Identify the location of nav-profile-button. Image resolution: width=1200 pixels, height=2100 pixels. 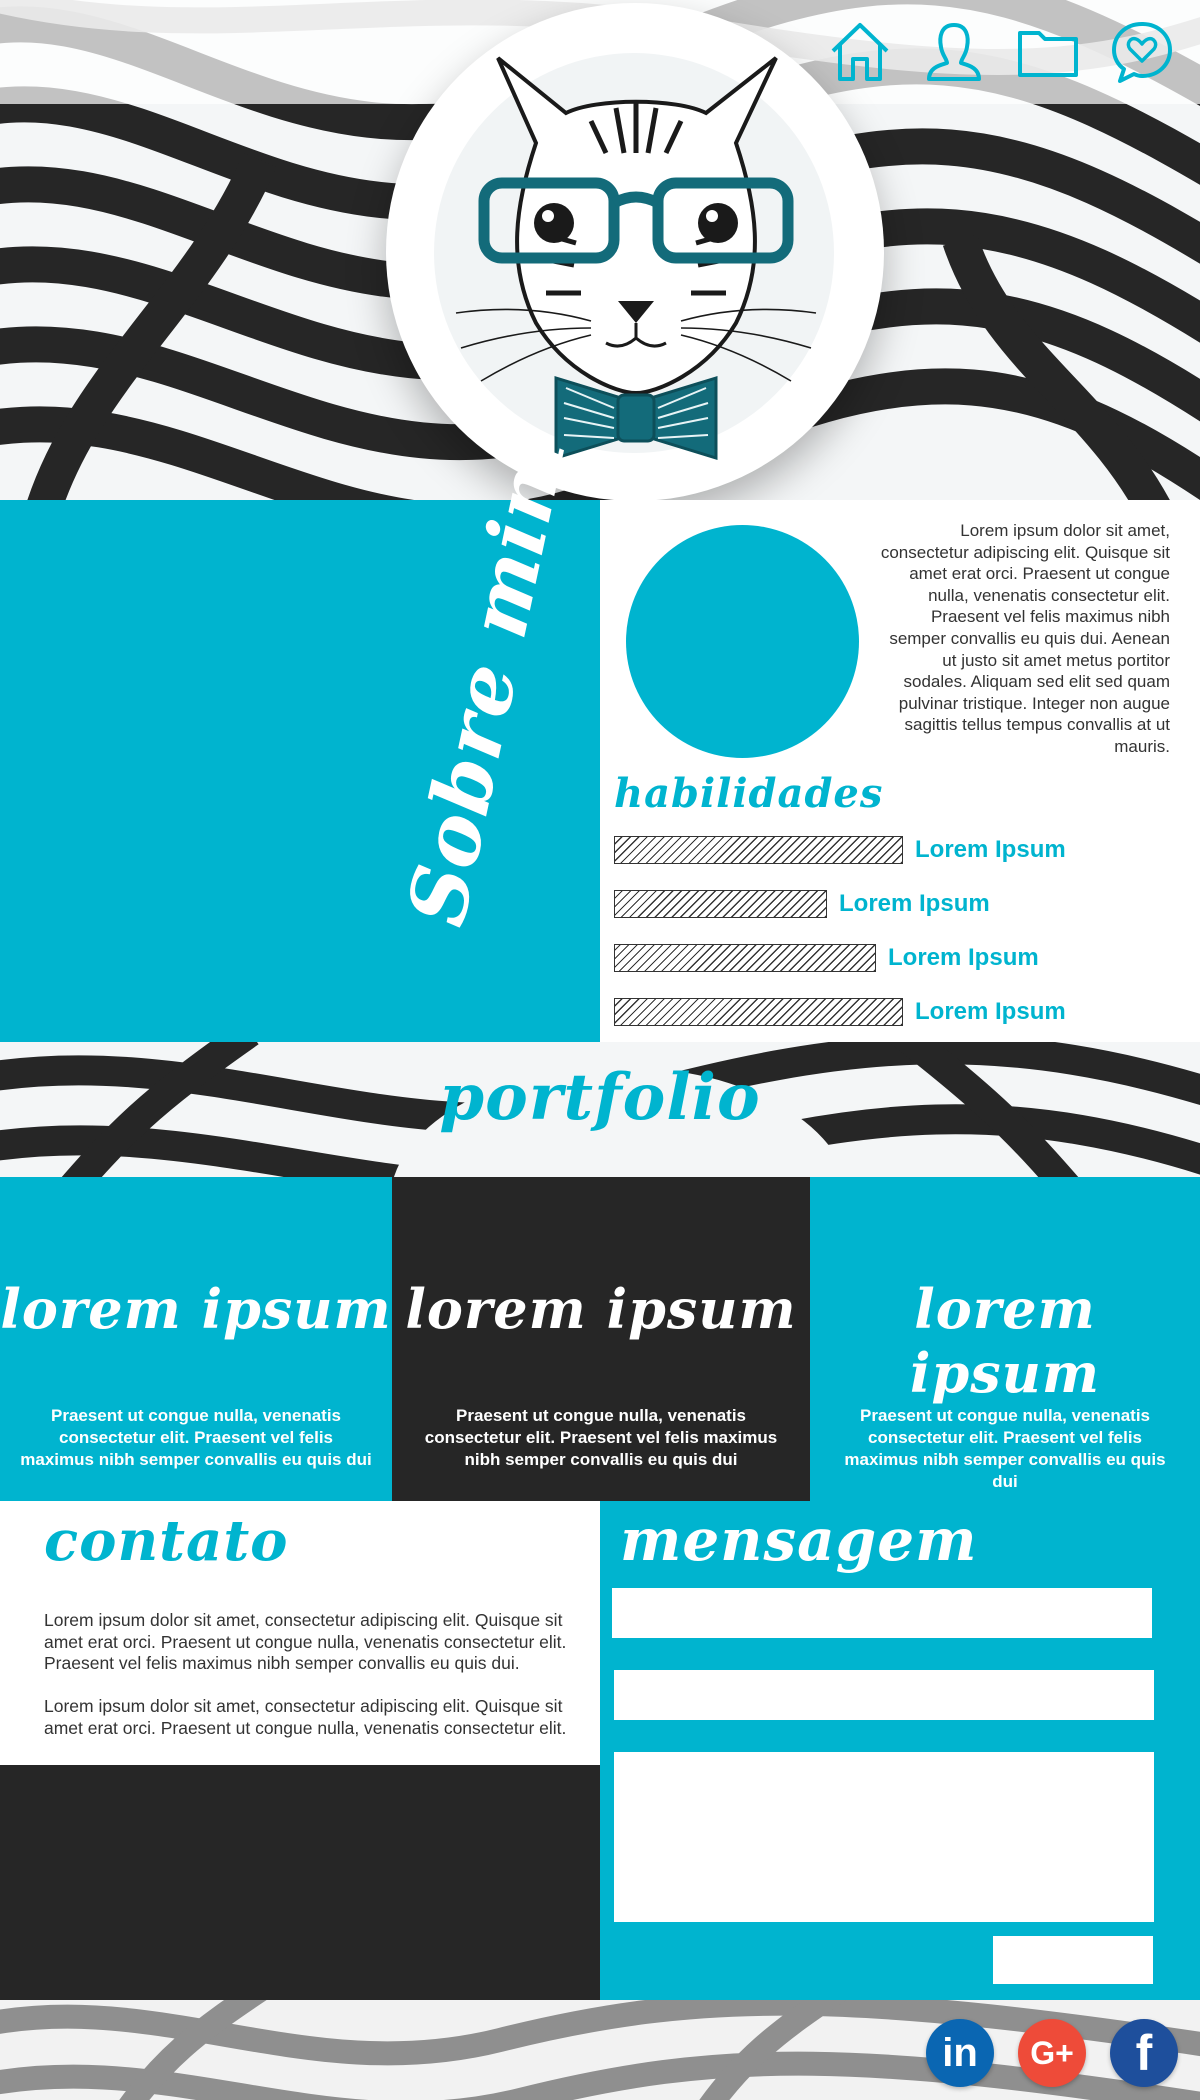
(954, 52).